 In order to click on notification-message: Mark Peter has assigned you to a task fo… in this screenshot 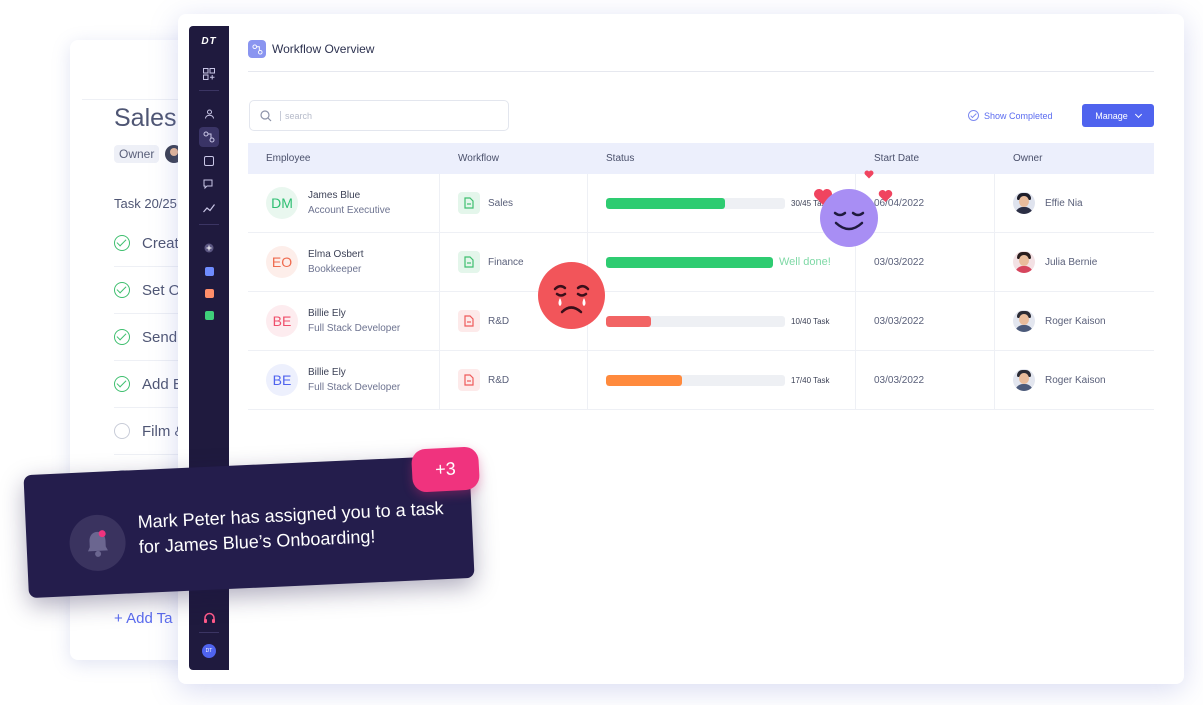, I will do `click(290, 528)`.